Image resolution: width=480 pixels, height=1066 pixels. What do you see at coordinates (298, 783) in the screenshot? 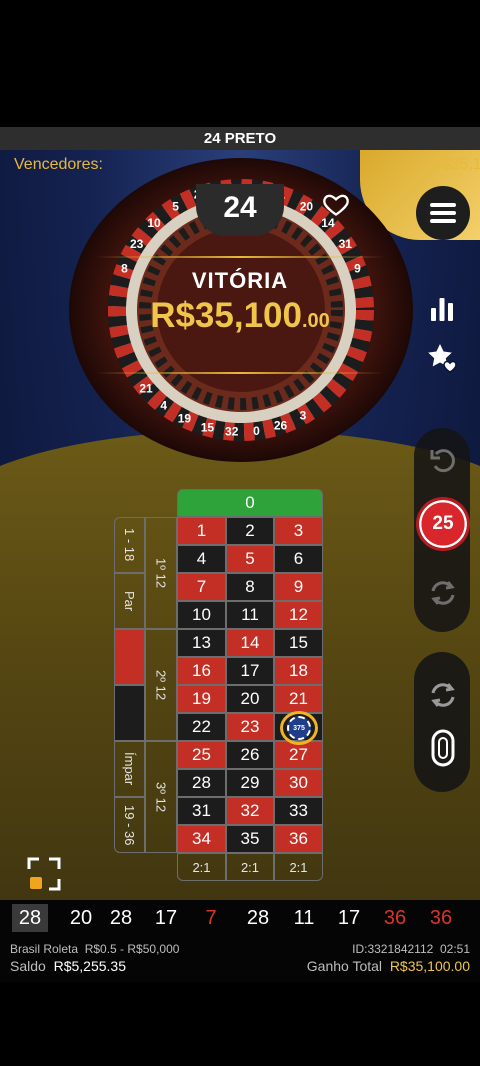
I see `number-cell-30: 30` at bounding box center [298, 783].